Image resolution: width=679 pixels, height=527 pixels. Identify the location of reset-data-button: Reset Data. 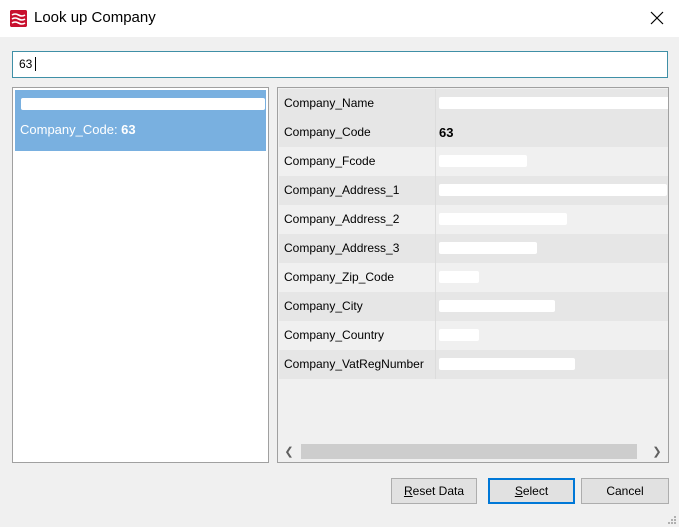
(434, 491).